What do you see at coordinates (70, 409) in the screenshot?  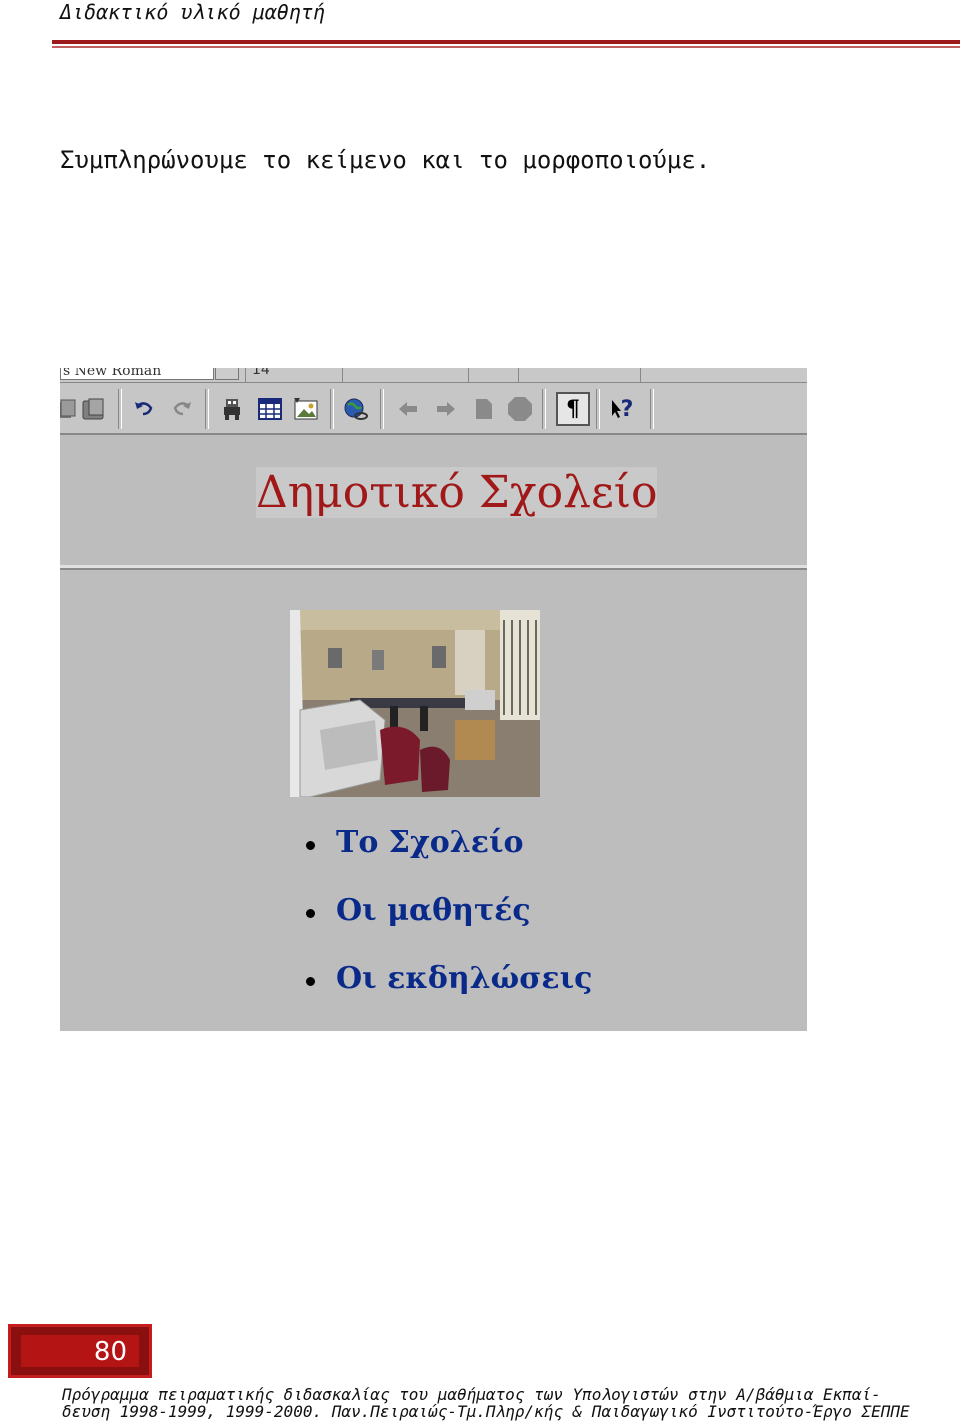 I see `copy-icon` at bounding box center [70, 409].